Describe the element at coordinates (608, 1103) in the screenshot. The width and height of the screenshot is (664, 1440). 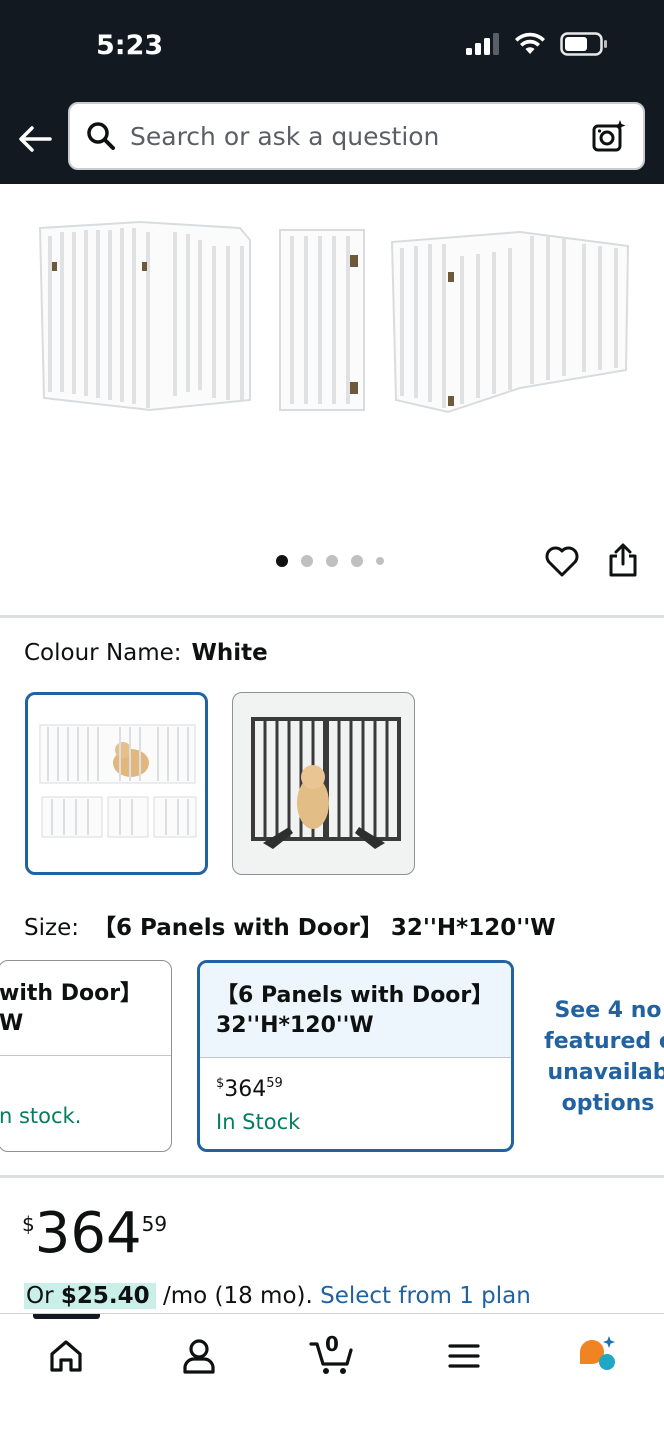
I see `see-more-line: options` at that location.